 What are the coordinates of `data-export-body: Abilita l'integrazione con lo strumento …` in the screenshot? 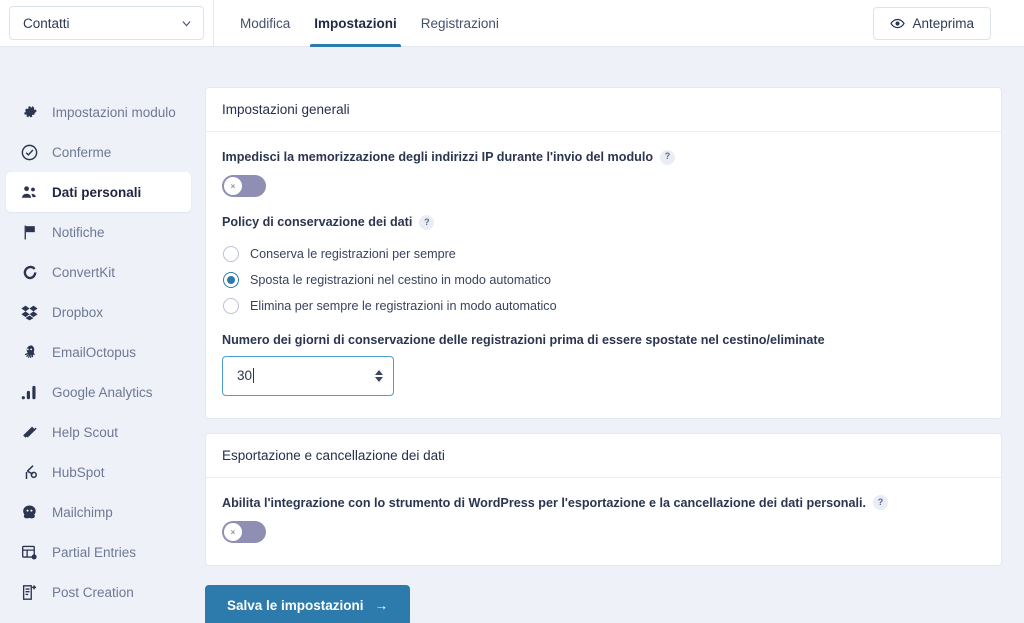 It's located at (603, 521).